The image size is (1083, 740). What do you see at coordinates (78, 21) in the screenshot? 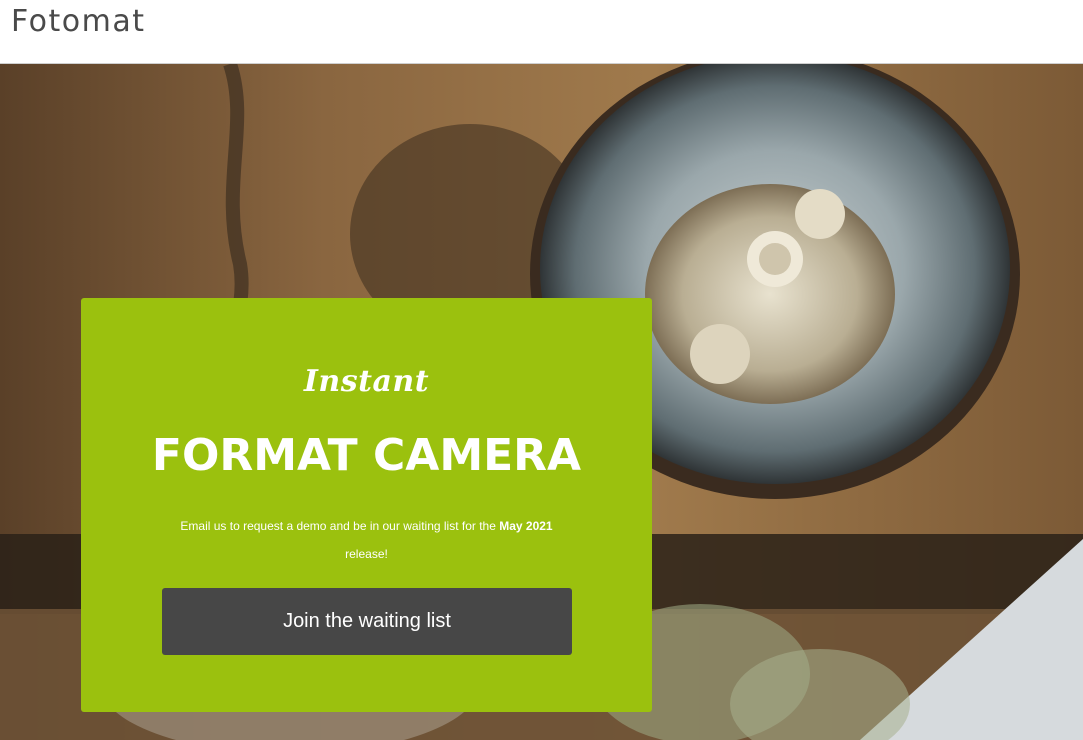
I see `brand-logo-text: Fotomat` at bounding box center [78, 21].